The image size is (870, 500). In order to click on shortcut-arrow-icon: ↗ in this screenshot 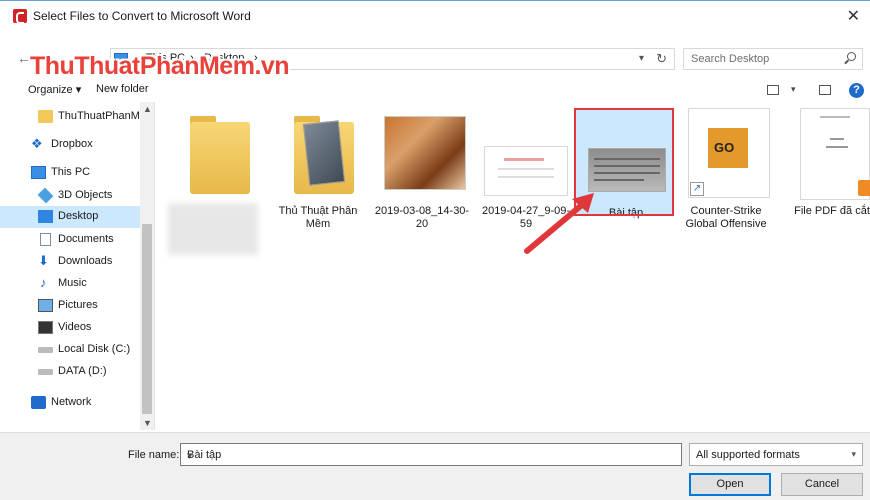, I will do `click(697, 189)`.